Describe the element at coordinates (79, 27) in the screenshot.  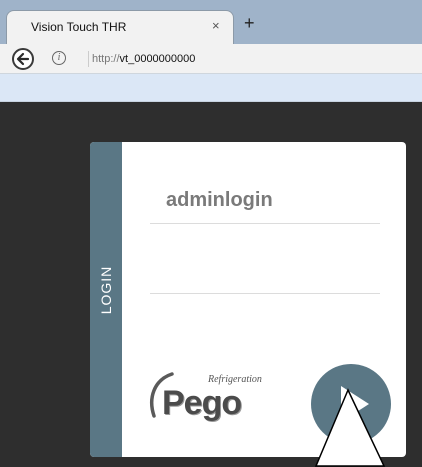
I see `tab-title: Vision Touch THR` at that location.